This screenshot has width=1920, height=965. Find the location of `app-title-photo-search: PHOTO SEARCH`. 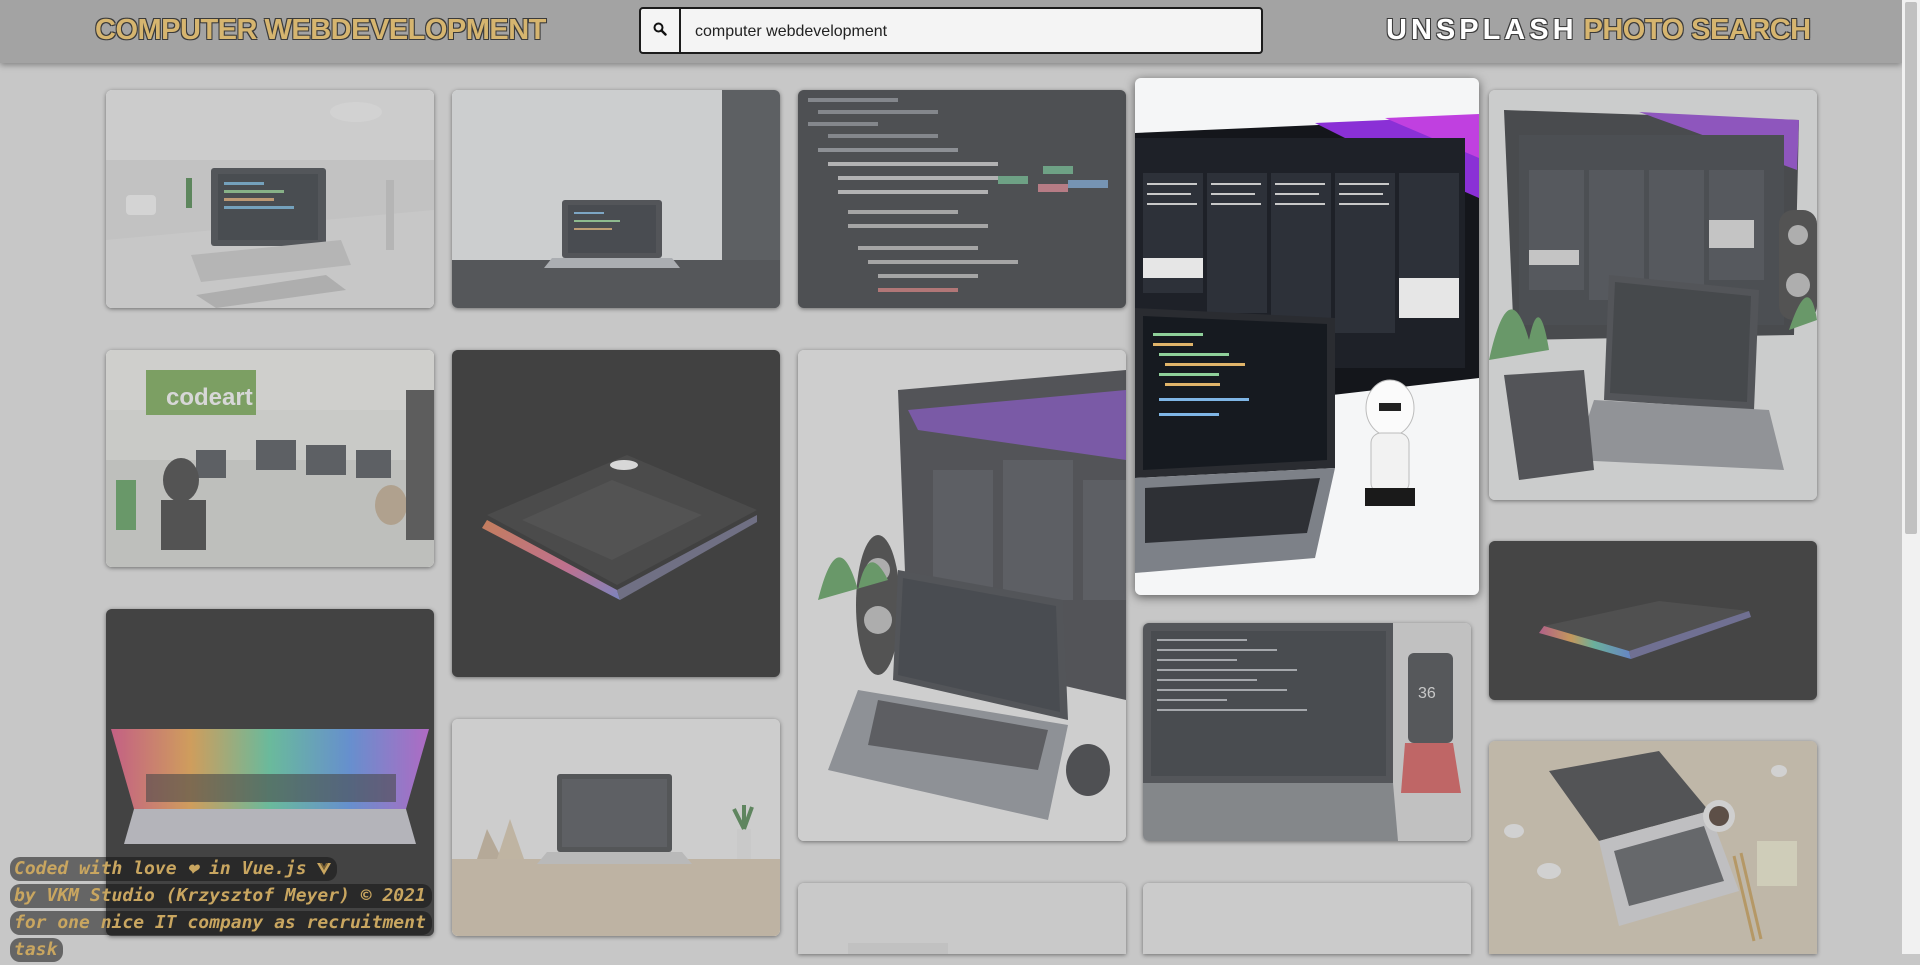

app-title-photo-search: PHOTO SEARCH is located at coordinates (1697, 30).